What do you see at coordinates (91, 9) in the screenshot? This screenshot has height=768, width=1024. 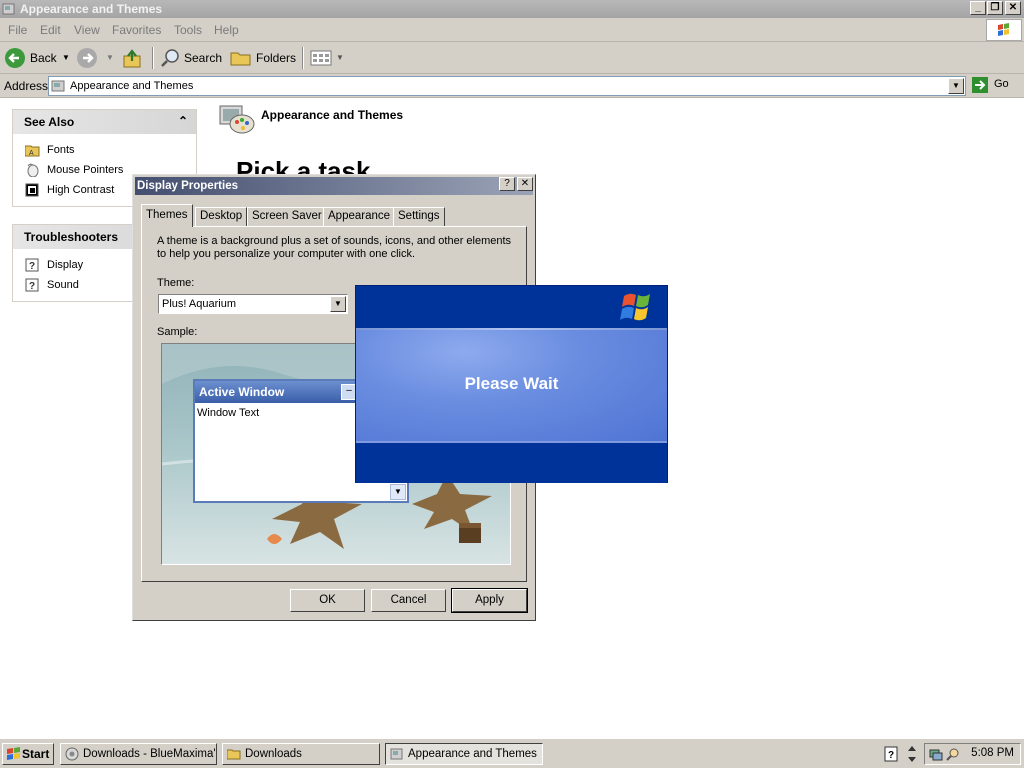 I see `window-title: Appearance and Themes` at bounding box center [91, 9].